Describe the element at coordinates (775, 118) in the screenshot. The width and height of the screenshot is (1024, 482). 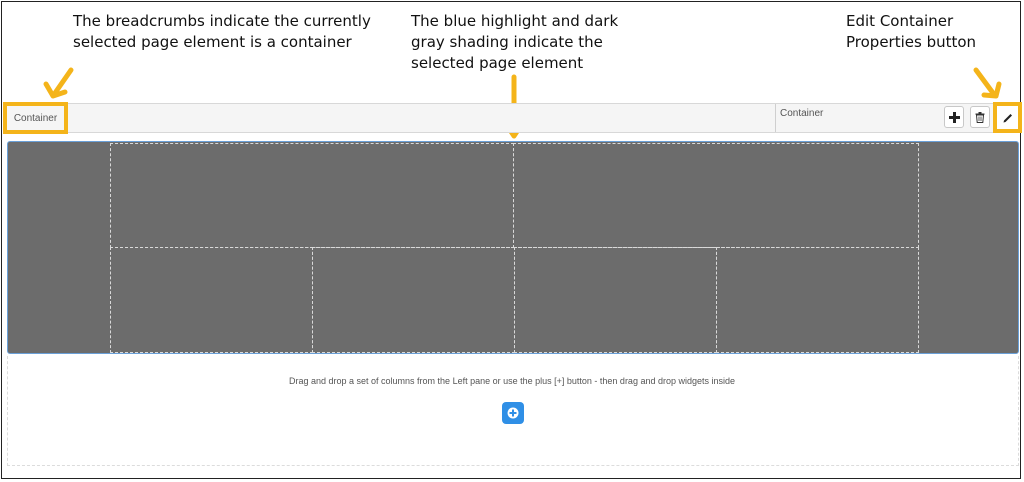
I see `toolbar-divider` at that location.